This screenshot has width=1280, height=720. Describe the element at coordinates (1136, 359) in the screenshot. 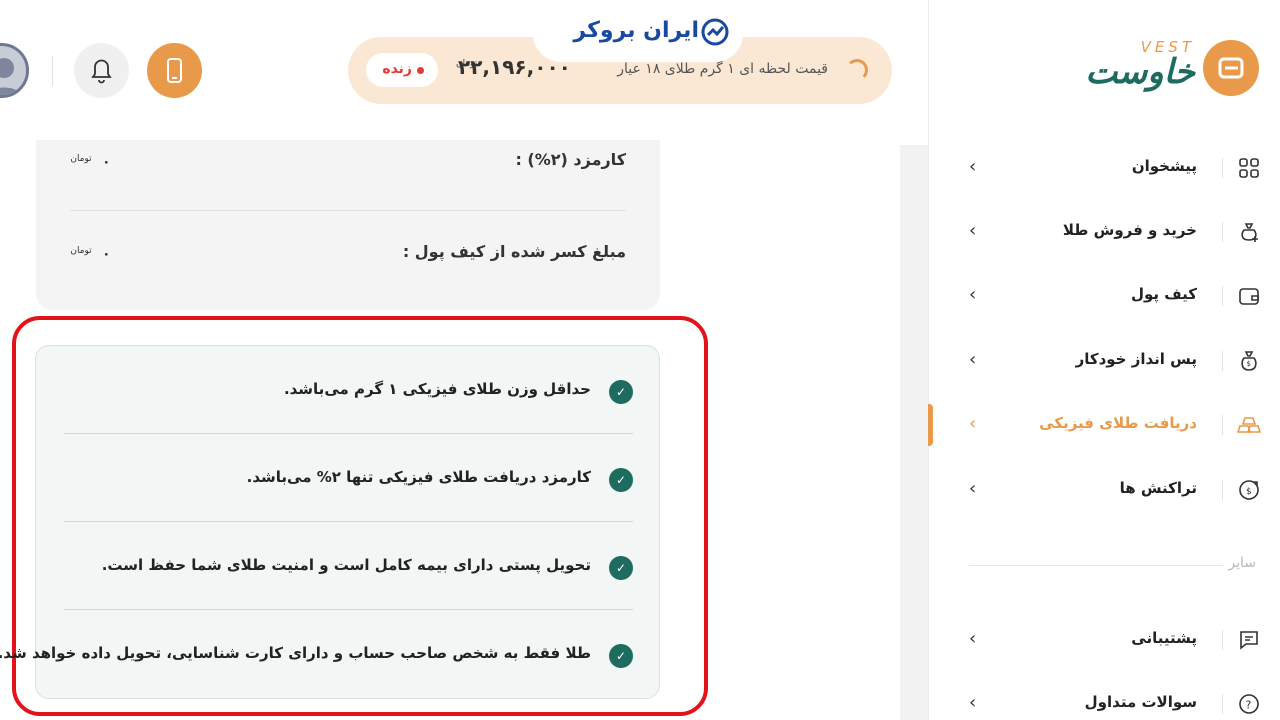

I see `sidebar-item-label: پس انداز خودکار` at that location.